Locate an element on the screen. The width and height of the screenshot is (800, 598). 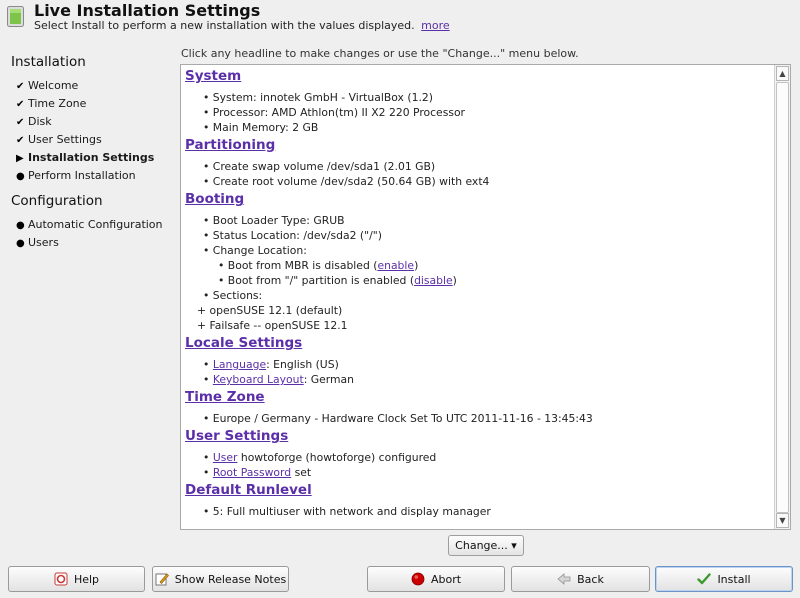
detail-line: • Sections: is located at coordinates (233, 295).